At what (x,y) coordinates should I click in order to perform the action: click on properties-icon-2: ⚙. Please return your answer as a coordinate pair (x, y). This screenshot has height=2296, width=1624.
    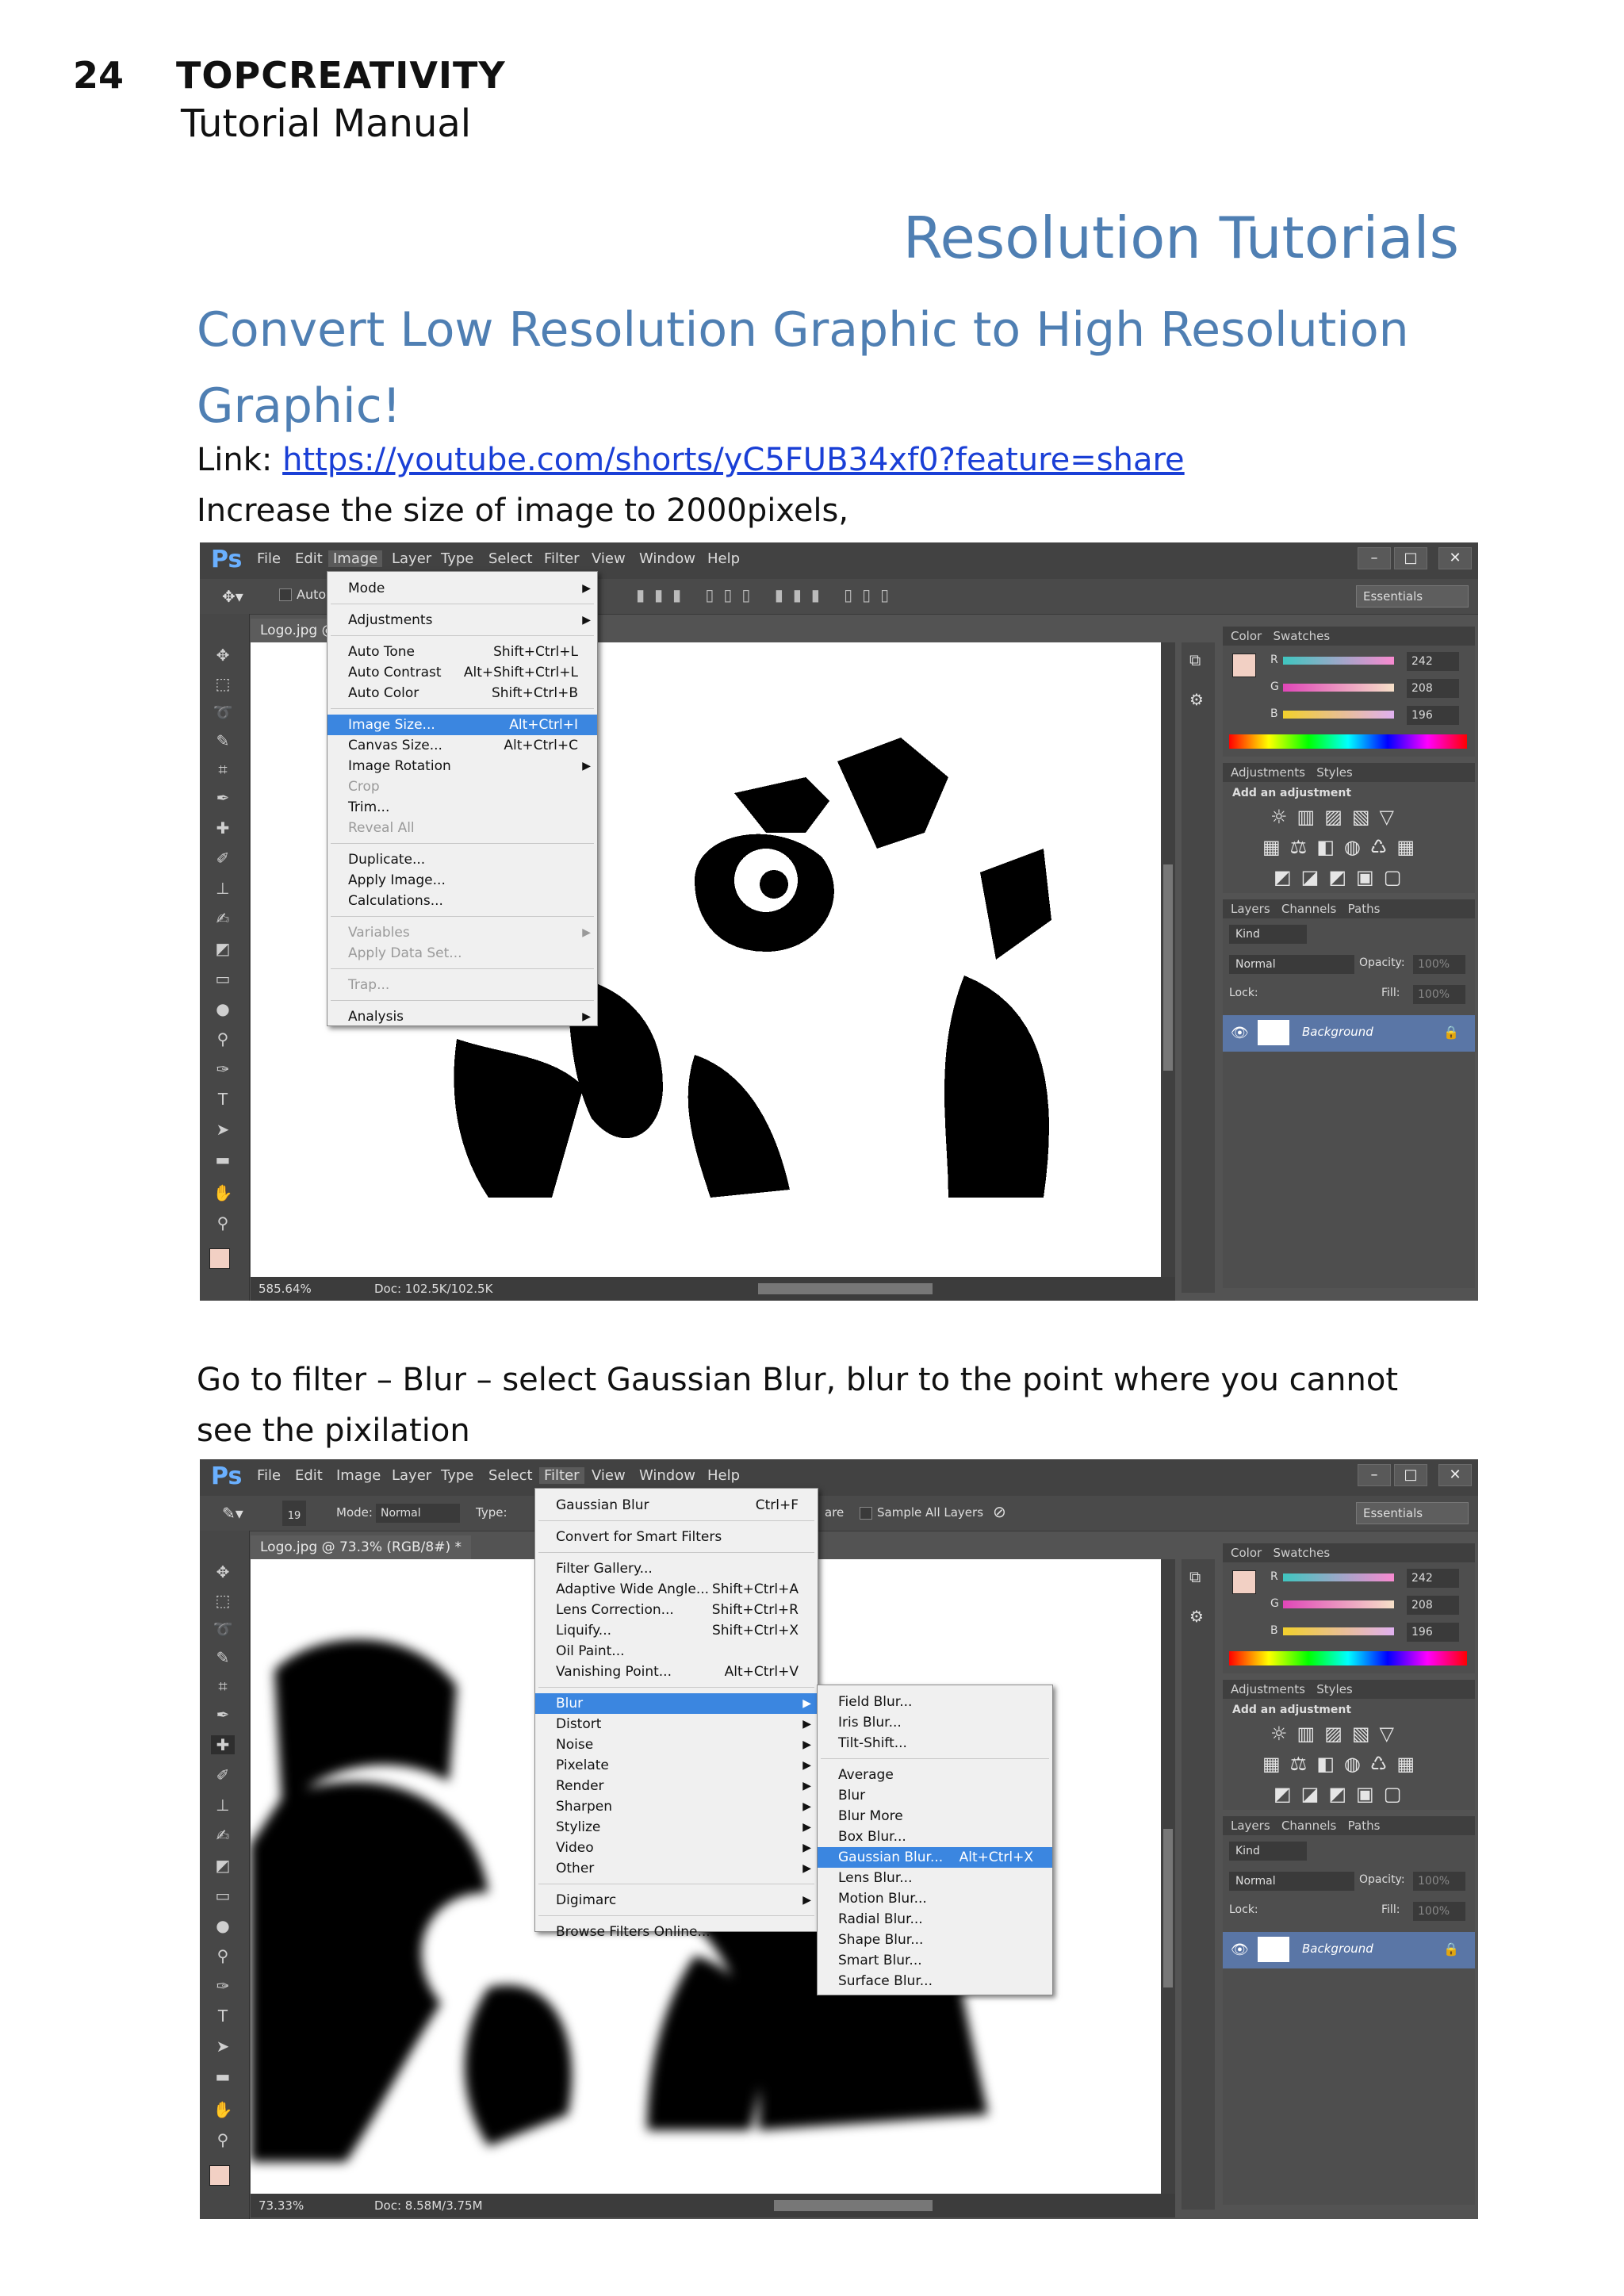
    Looking at the image, I should click on (1196, 1616).